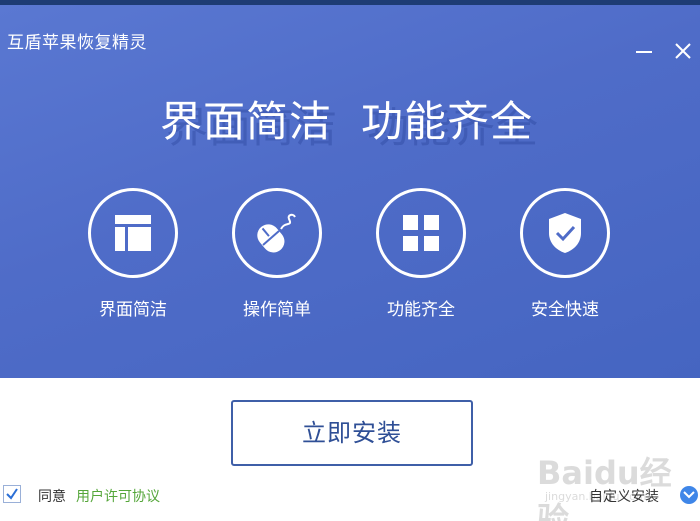 This screenshot has width=700, height=521. I want to click on agree-checkbox, so click(12, 494).